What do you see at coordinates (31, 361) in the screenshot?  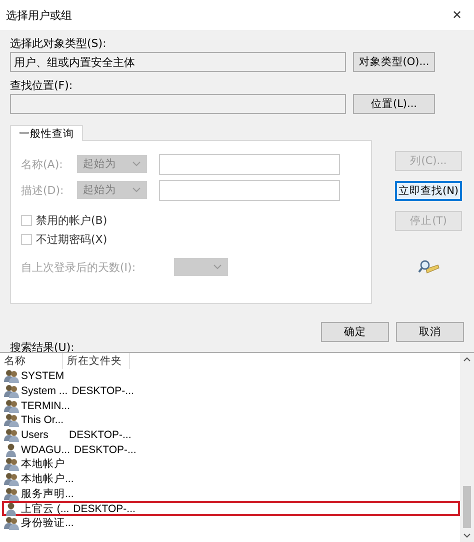 I see `column-header: 名称` at bounding box center [31, 361].